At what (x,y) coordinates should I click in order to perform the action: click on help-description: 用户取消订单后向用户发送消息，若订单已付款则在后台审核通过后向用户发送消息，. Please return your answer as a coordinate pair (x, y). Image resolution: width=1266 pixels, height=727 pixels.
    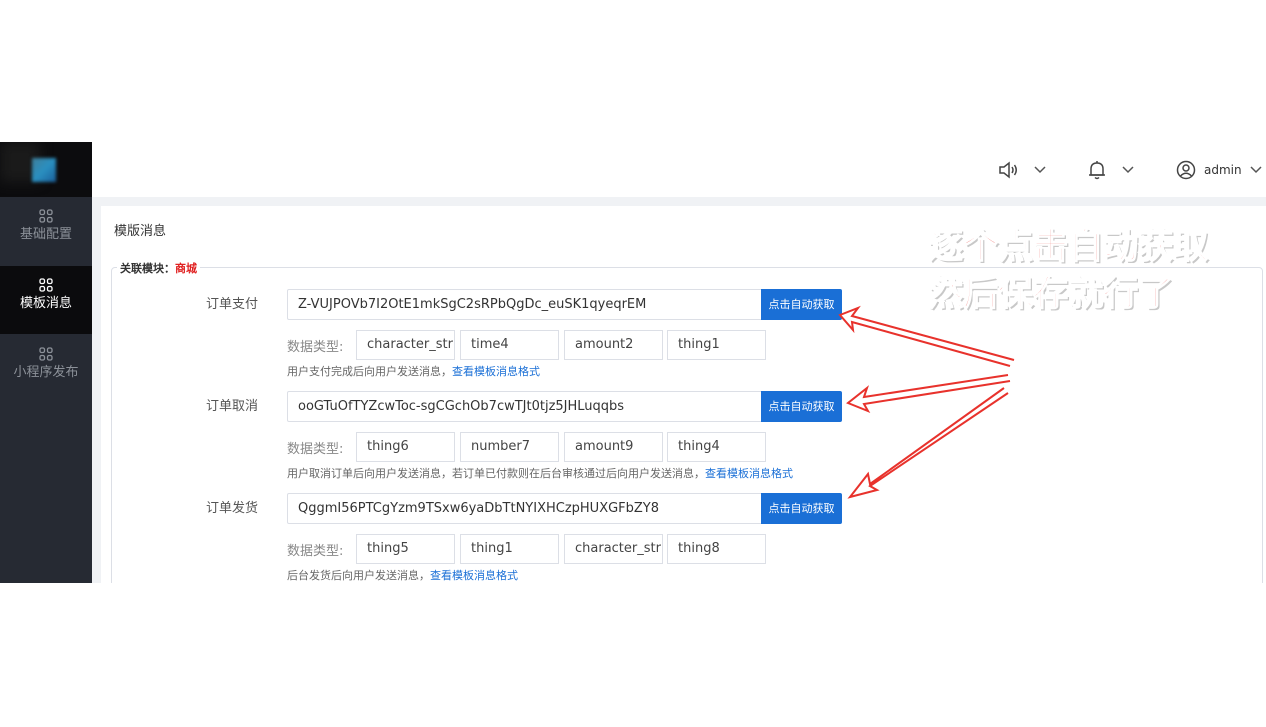
    Looking at the image, I should click on (496, 473).